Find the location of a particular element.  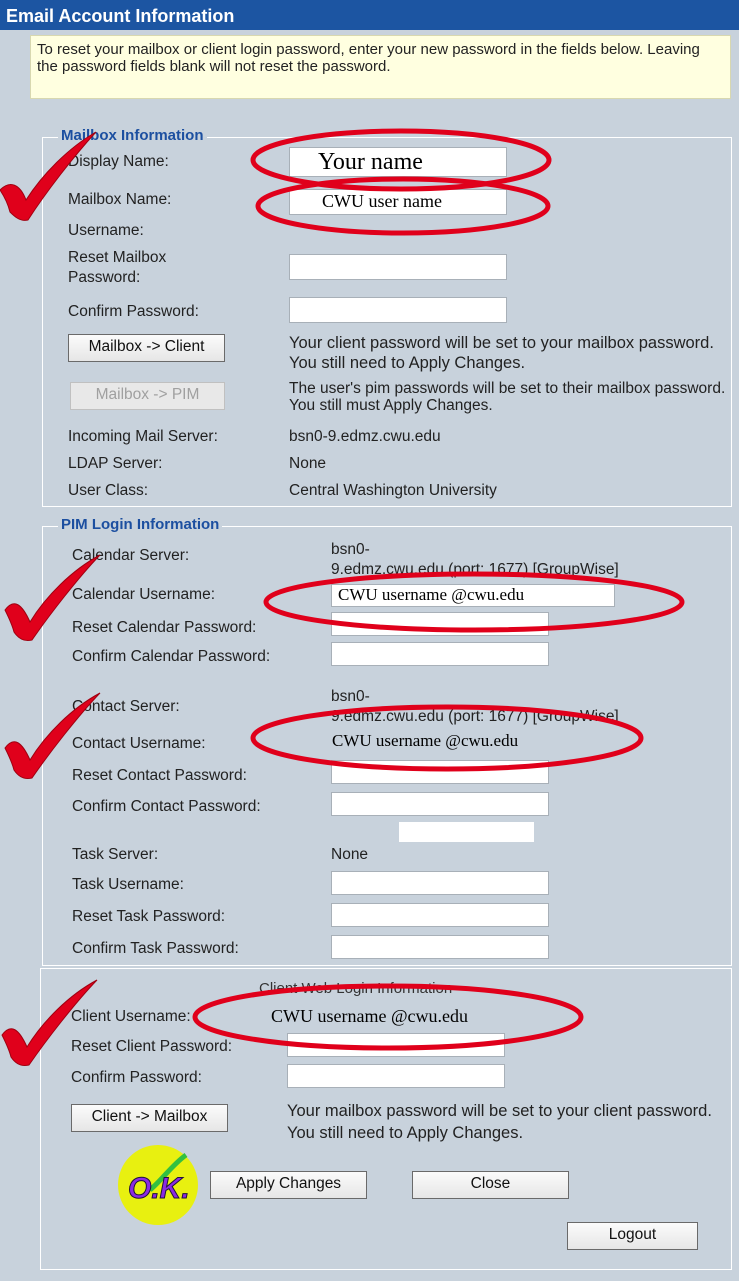

reset-mailbox-password-label: Reset Mailbox Password: is located at coordinates (117, 267).